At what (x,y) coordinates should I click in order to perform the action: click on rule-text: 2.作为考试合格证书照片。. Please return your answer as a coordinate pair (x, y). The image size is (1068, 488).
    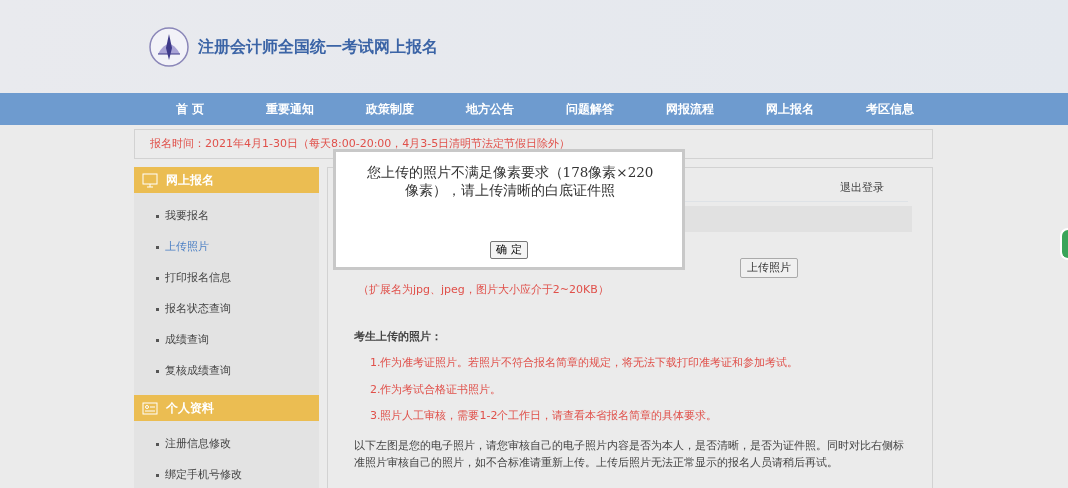
    Looking at the image, I should click on (436, 389).